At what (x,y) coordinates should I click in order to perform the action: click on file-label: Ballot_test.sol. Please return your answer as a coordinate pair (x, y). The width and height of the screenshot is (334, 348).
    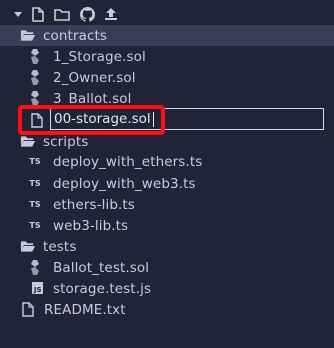
    Looking at the image, I should click on (101, 267).